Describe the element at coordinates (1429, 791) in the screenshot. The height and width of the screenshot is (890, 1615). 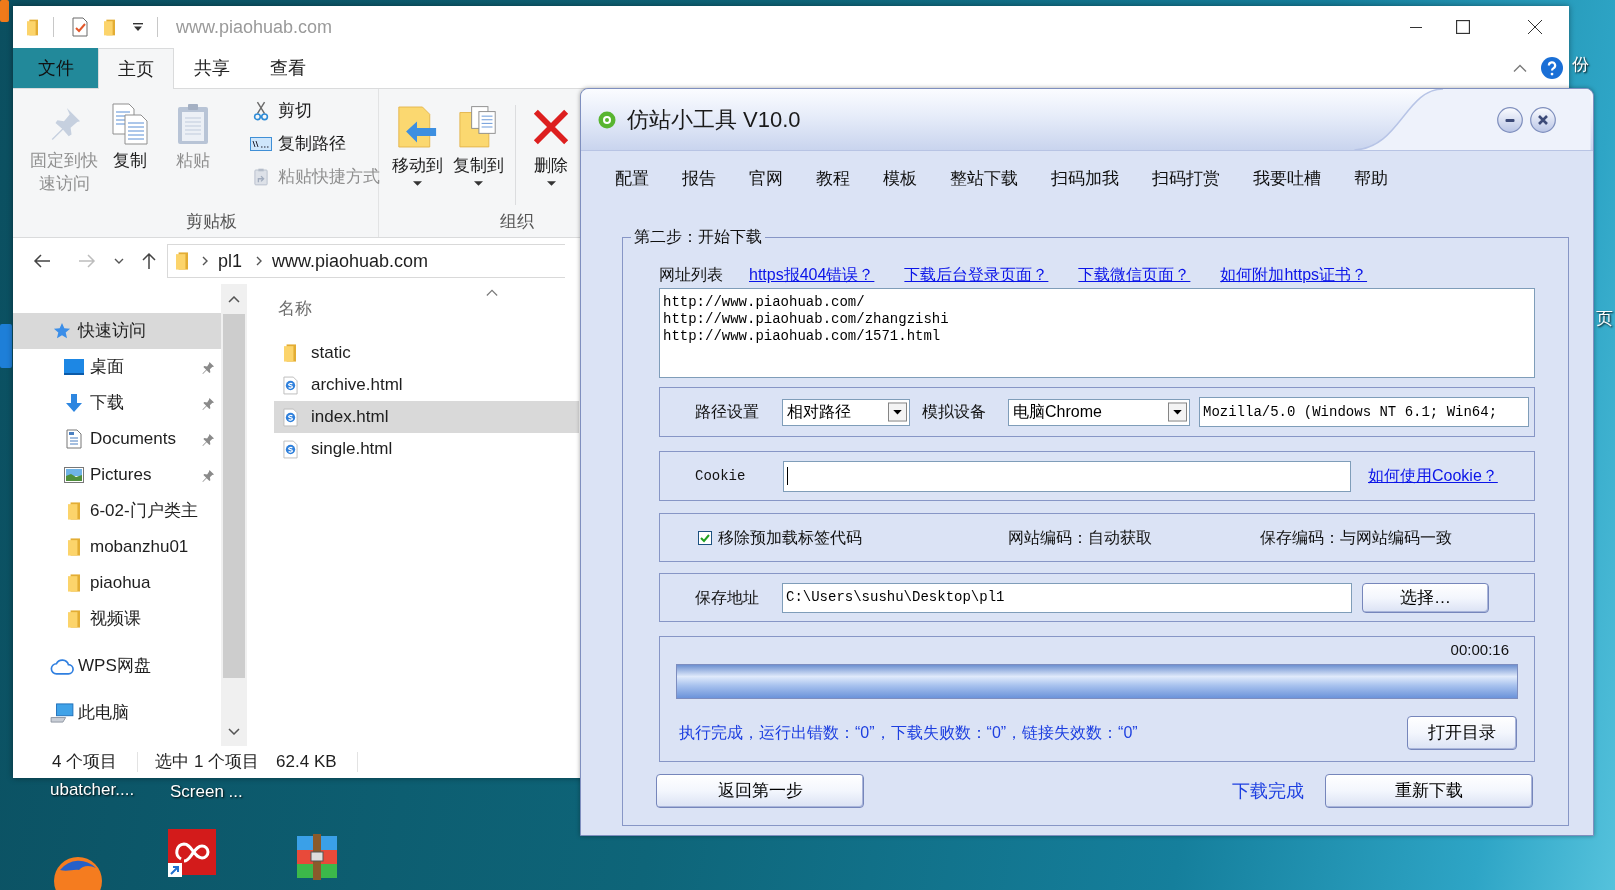
I see `restart-button: 重新下载` at that location.